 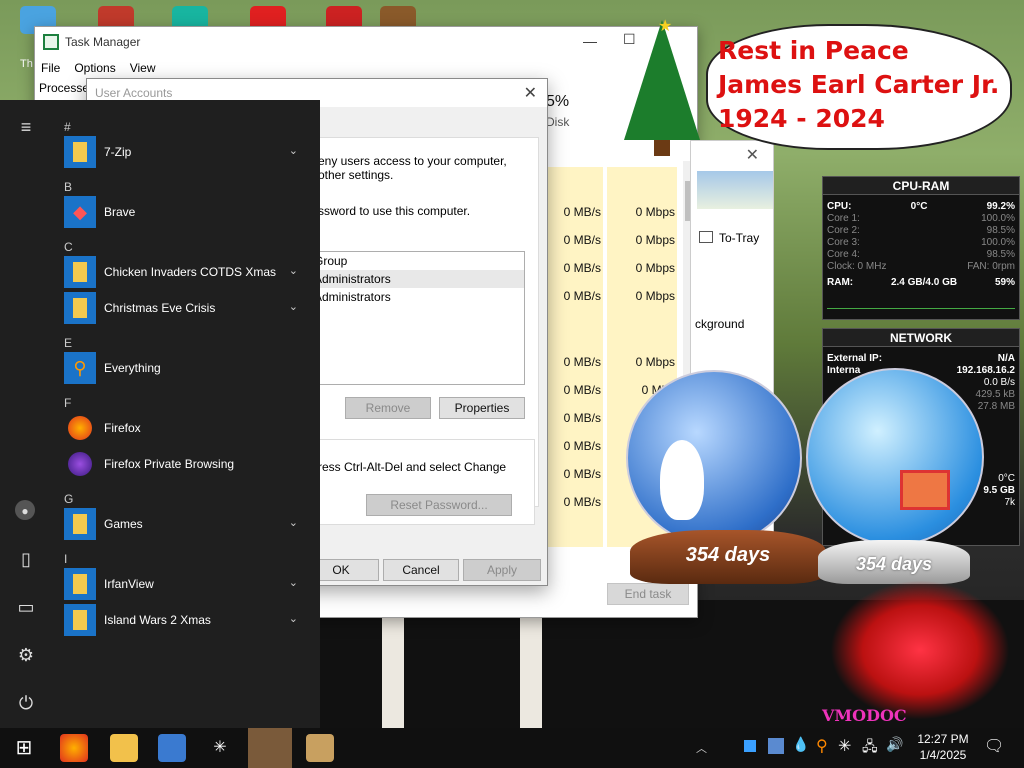 What do you see at coordinates (416, 318) in the screenshot?
I see `users-list: Group Administrators Administrators` at bounding box center [416, 318].